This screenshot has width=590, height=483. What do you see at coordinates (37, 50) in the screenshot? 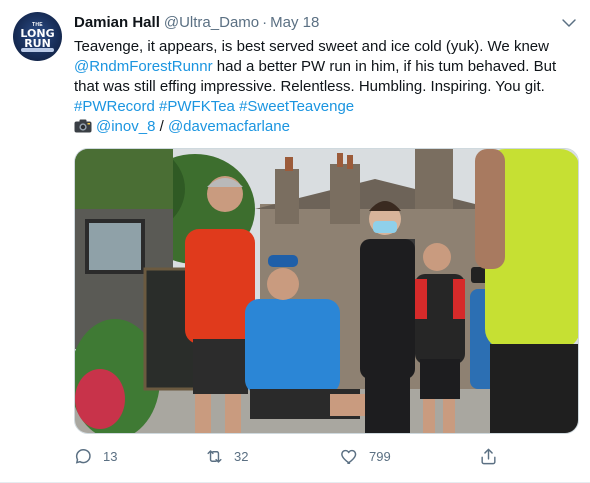
I see `avatar-stripe` at bounding box center [37, 50].